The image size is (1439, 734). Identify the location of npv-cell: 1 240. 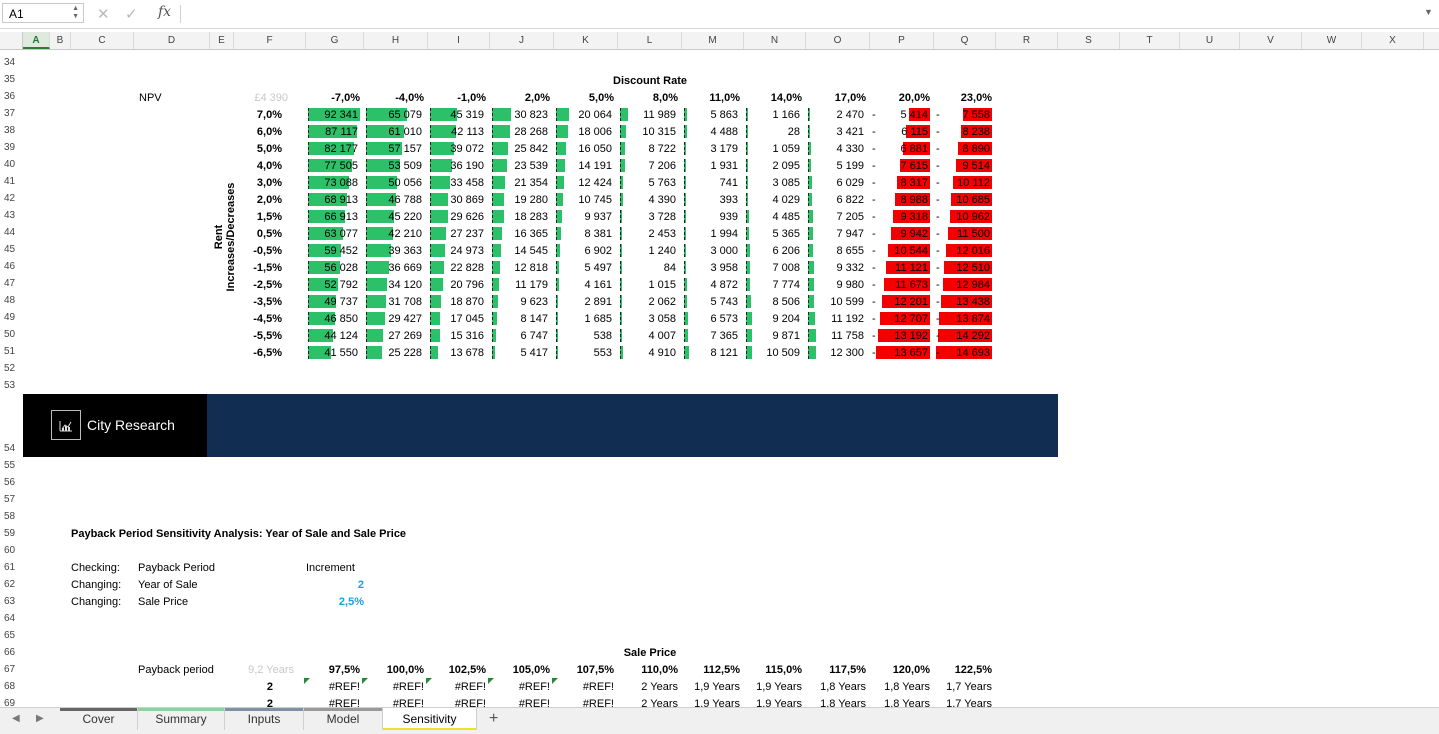
(647, 251).